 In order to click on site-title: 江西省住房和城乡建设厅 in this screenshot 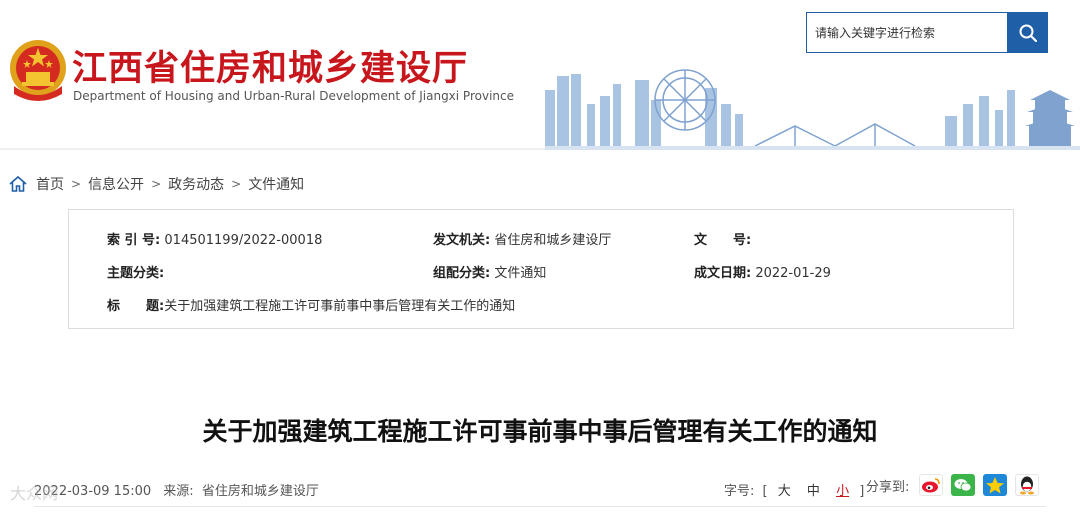, I will do `click(270, 69)`.